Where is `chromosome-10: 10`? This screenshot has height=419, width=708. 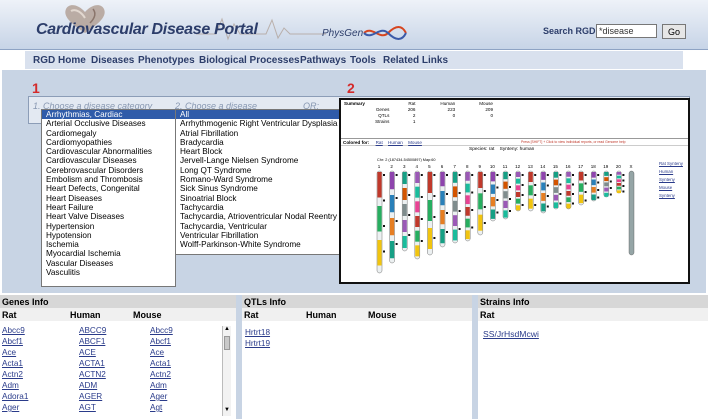 chromosome-10: 10 is located at coordinates (494, 193).